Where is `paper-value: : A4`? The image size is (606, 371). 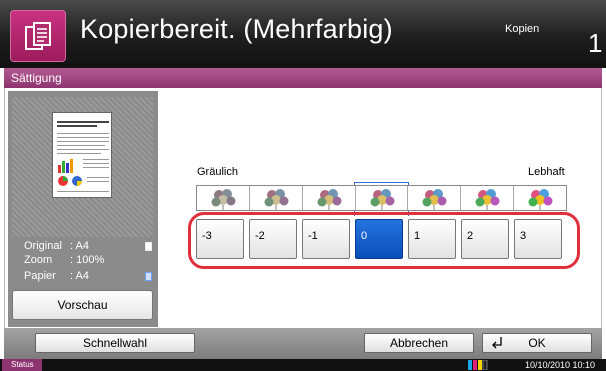
paper-value: : A4 is located at coordinates (79, 276).